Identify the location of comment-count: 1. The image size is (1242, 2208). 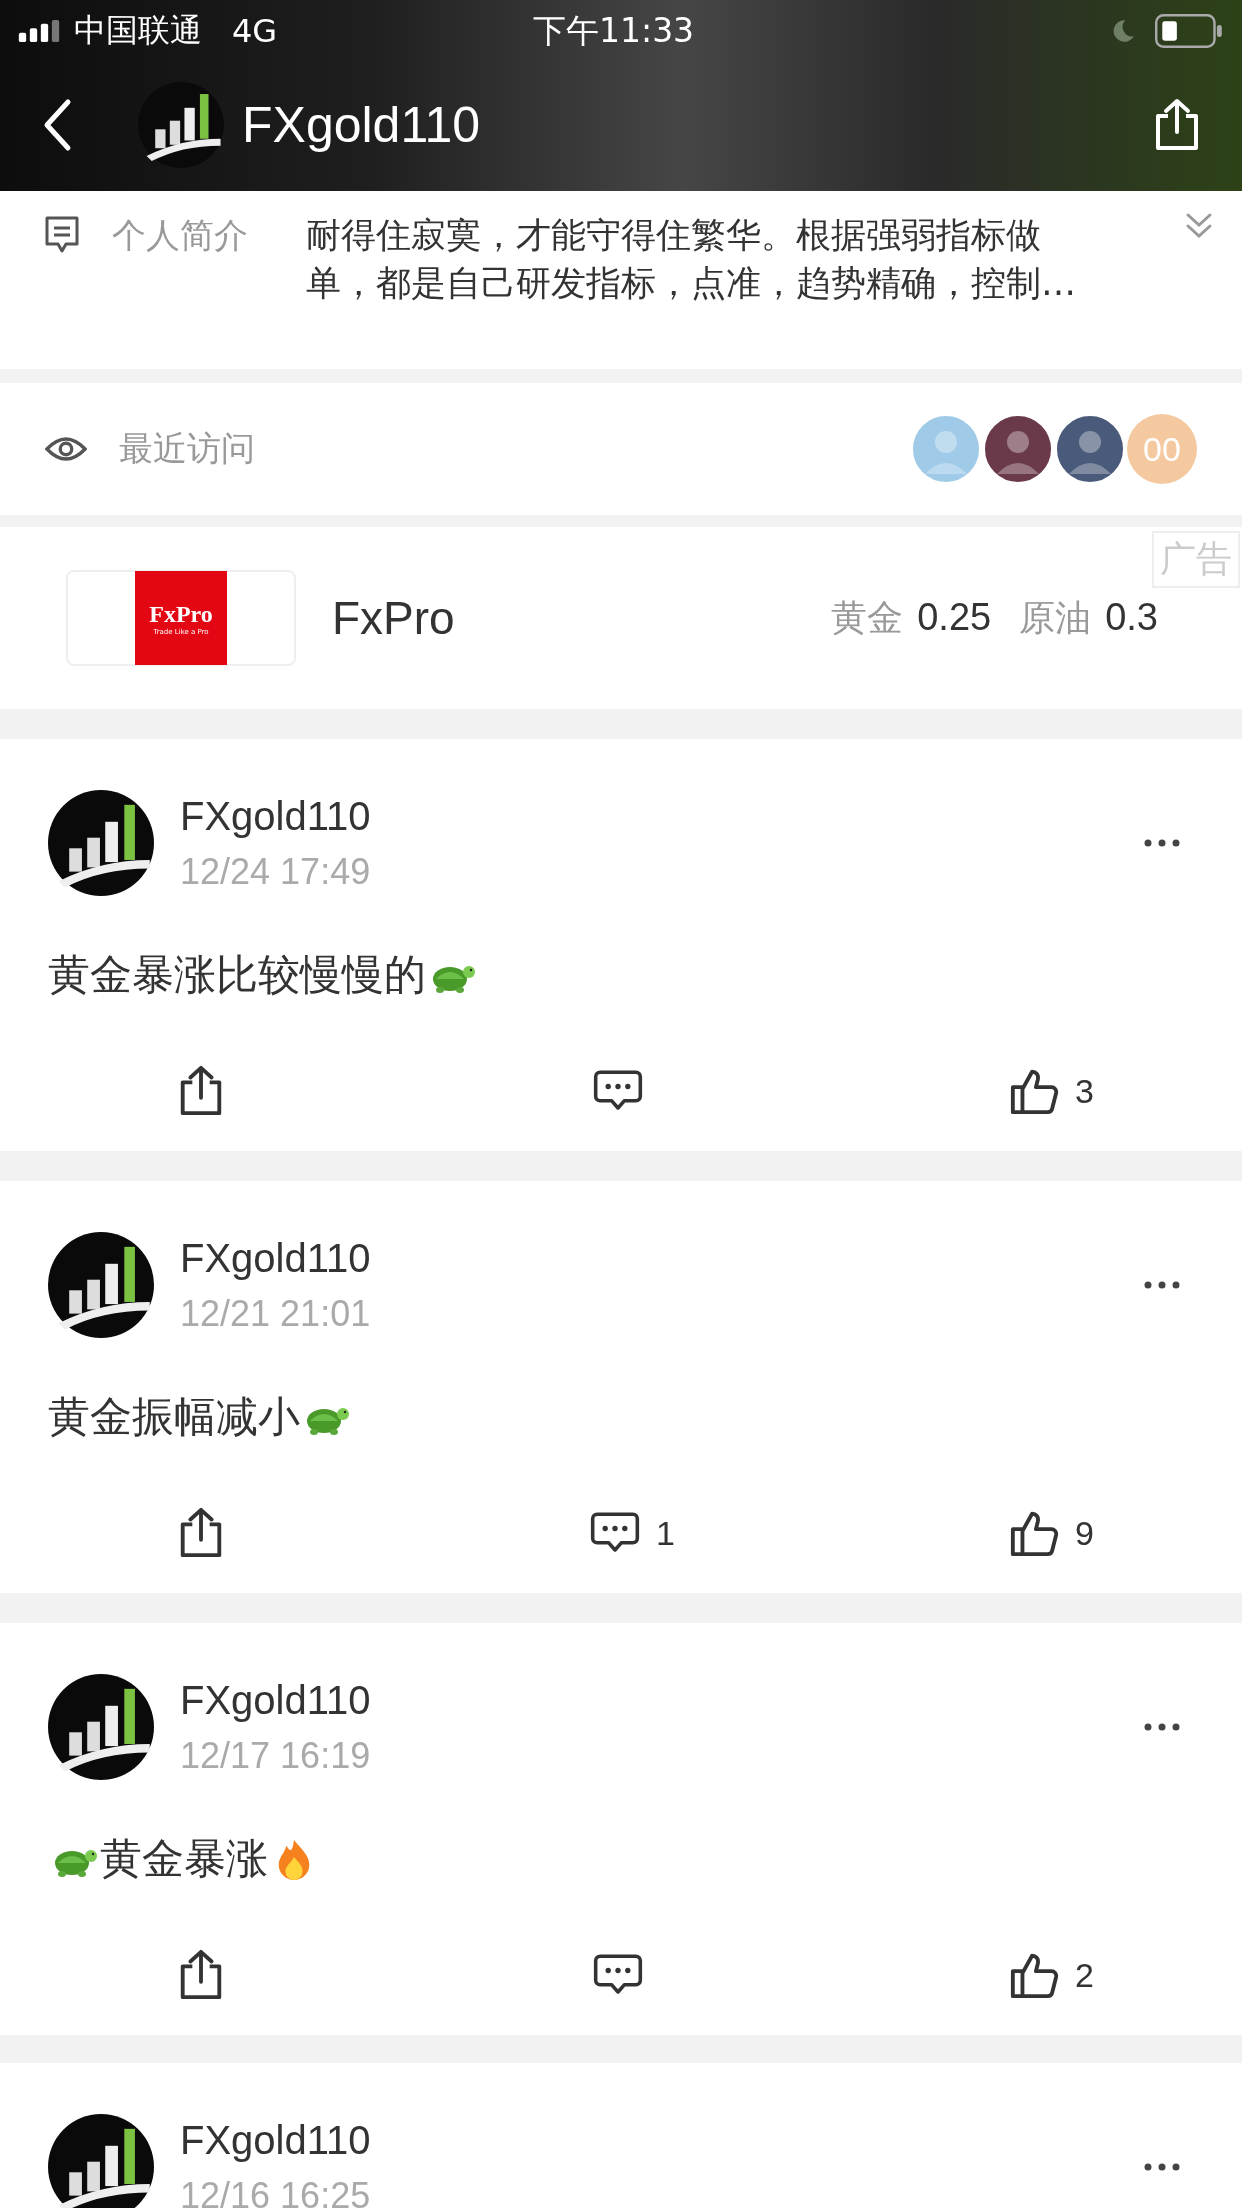
(665, 1533).